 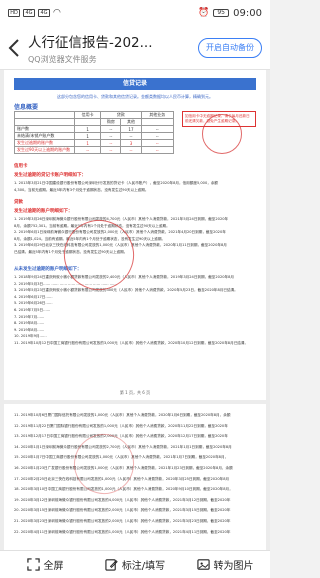 I want to click on alarm-icon: ⏰, so click(x=203, y=13).